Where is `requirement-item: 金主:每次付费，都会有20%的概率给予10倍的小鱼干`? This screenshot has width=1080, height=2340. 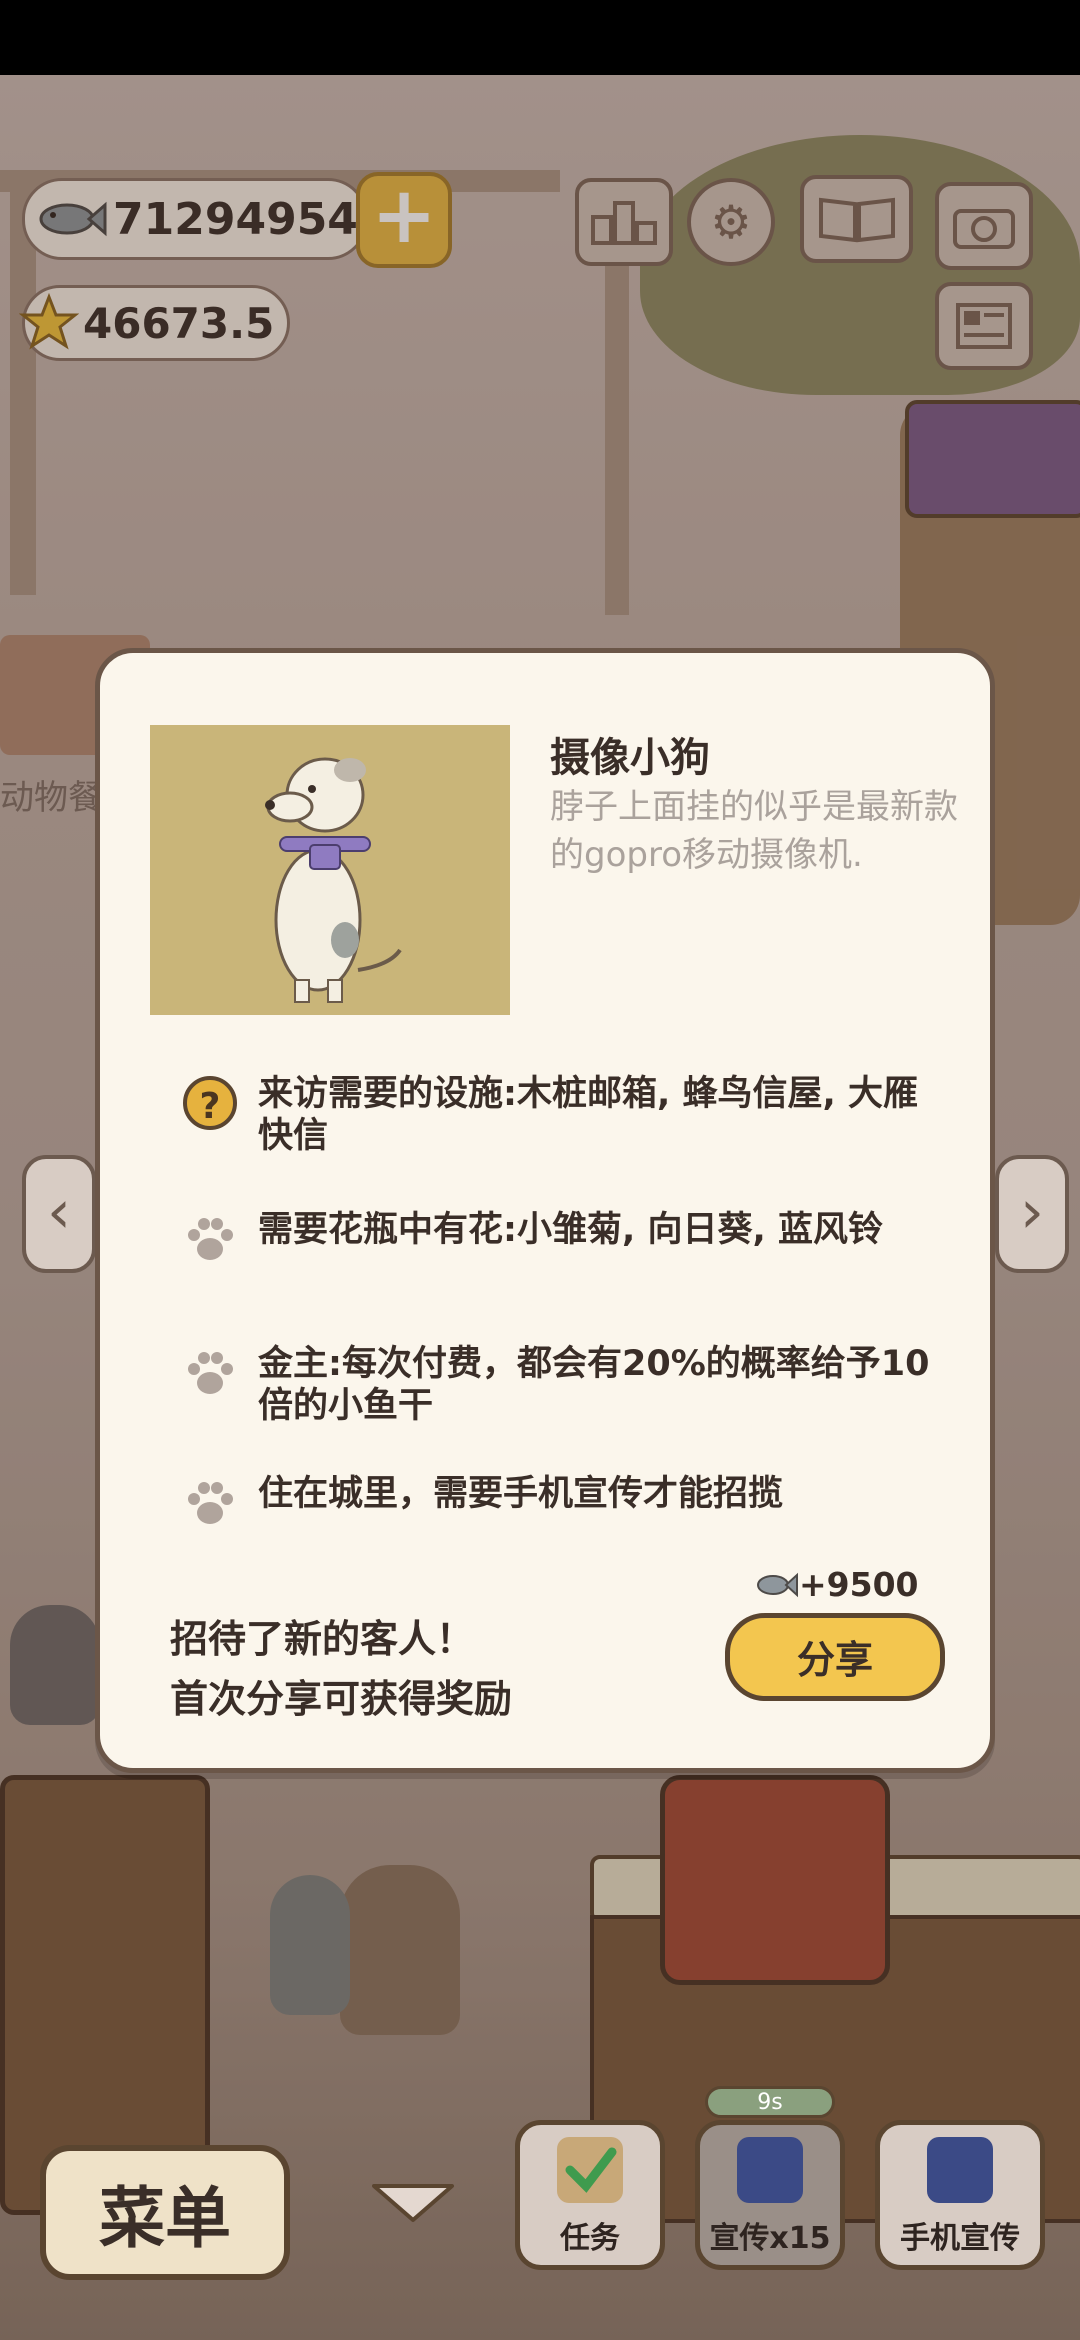
requirement-item: 金主:每次付费，都会有20%的概率给予10倍的小鱼干 is located at coordinates (560, 1385).